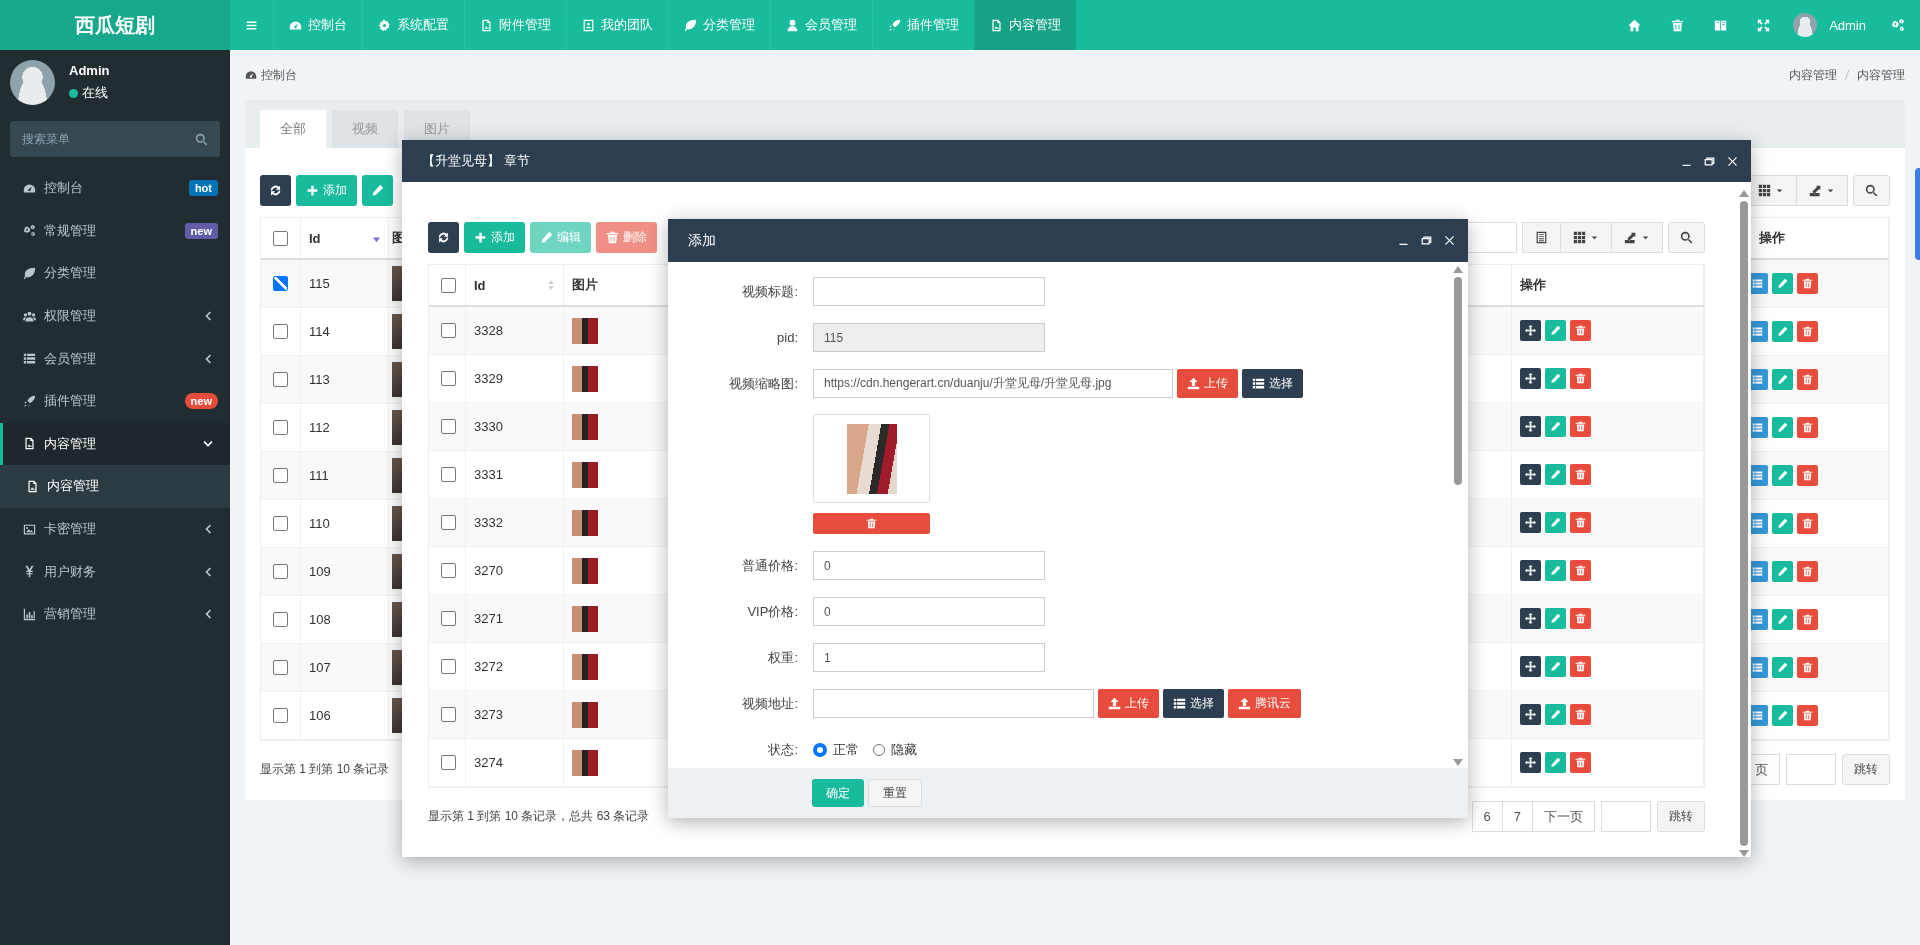  I want to click on jump-button: 跳转, so click(1866, 769).